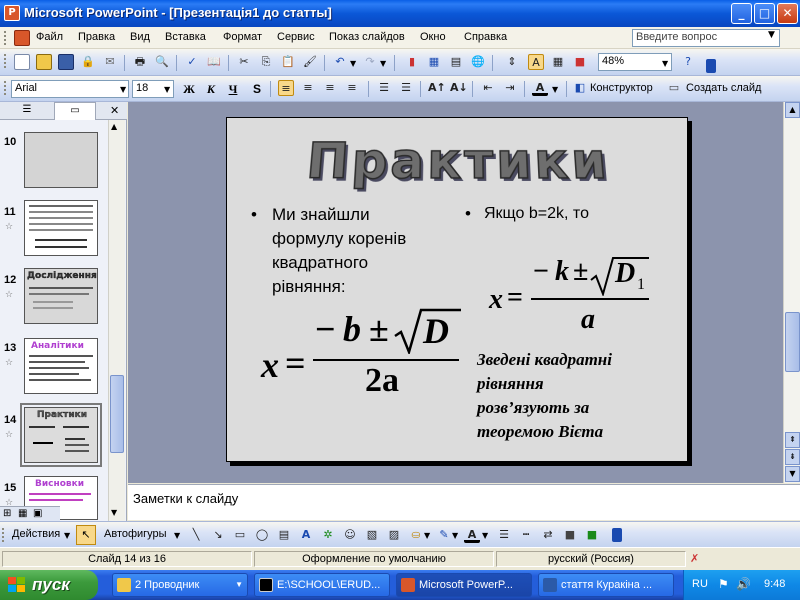 The height and width of the screenshot is (600, 800). I want to click on toolbar-options-button, so click(617, 535).